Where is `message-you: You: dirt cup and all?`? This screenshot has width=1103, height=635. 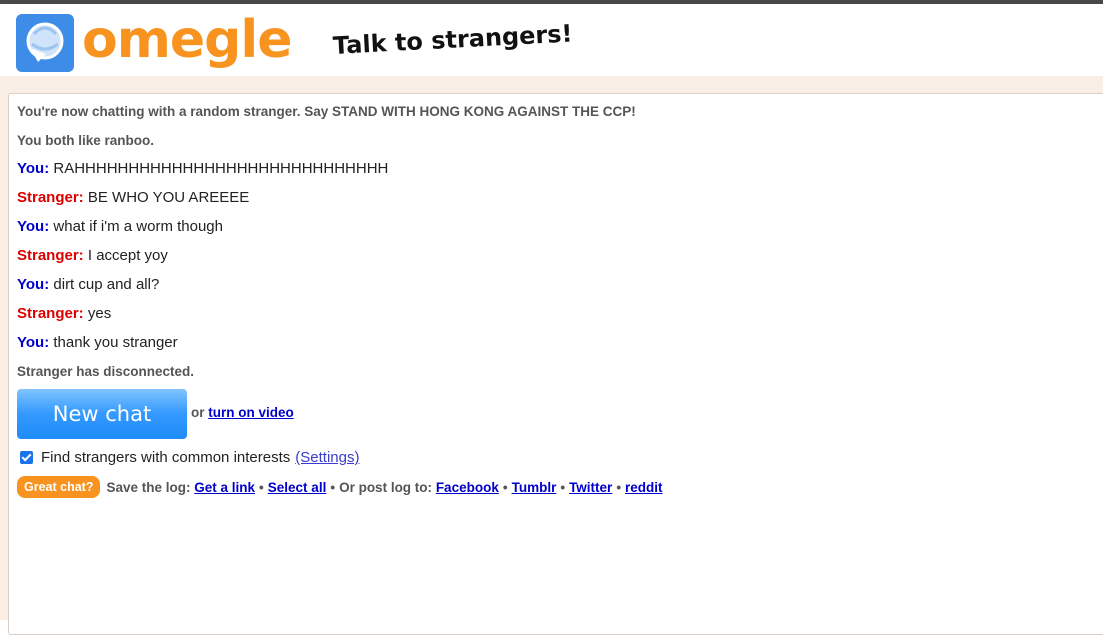
message-you: You: dirt cup and all? is located at coordinates (88, 284).